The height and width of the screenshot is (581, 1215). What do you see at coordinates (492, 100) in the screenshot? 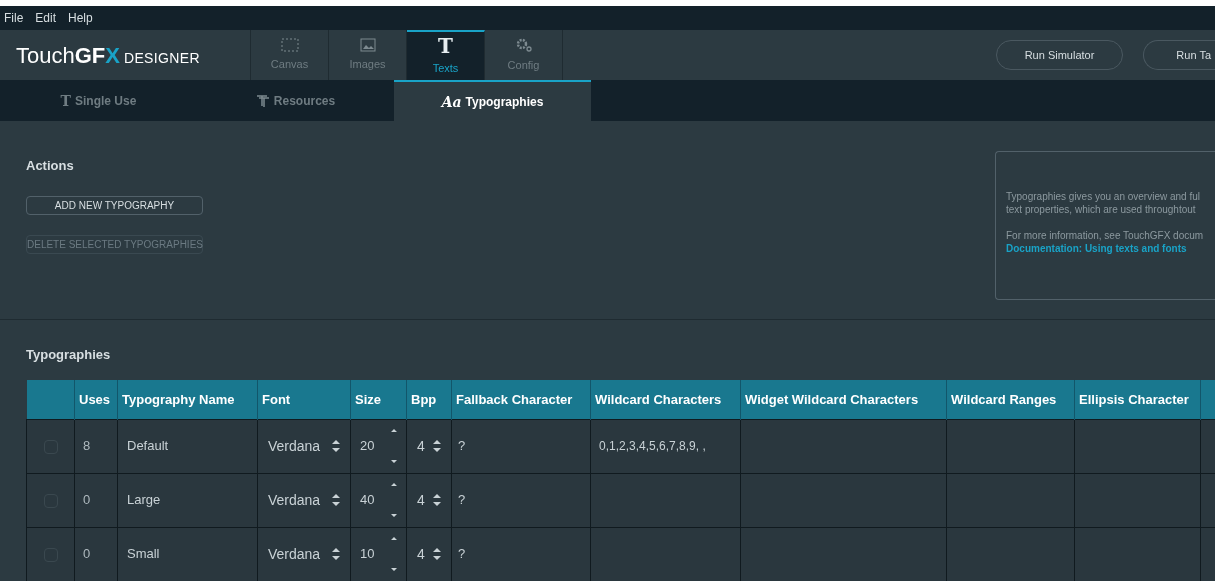
I see `sub-tab: Aa Typographies` at bounding box center [492, 100].